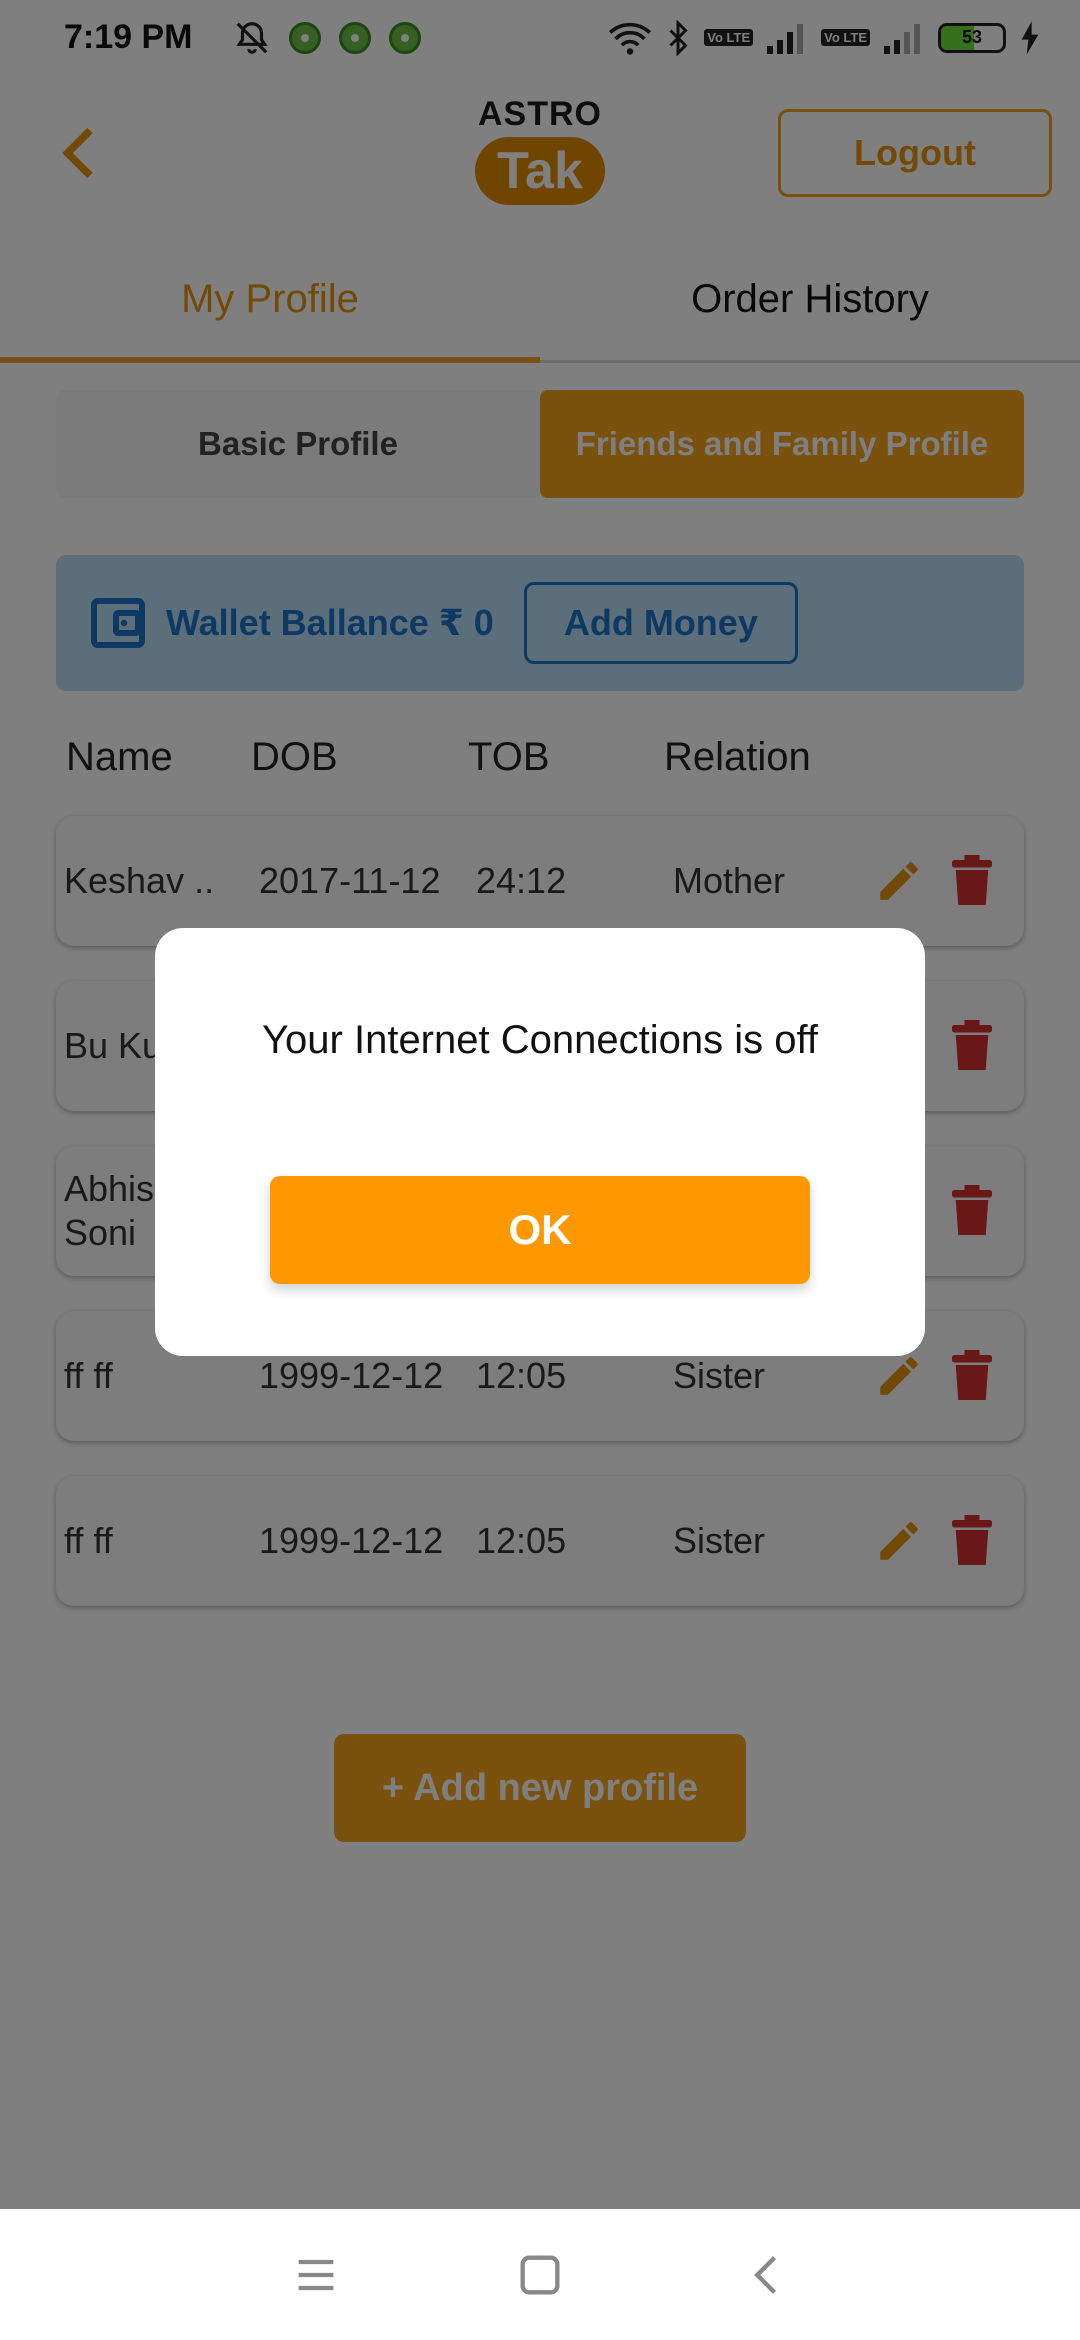 This screenshot has height=2340, width=1080. I want to click on back-icon, so click(768, 2275).